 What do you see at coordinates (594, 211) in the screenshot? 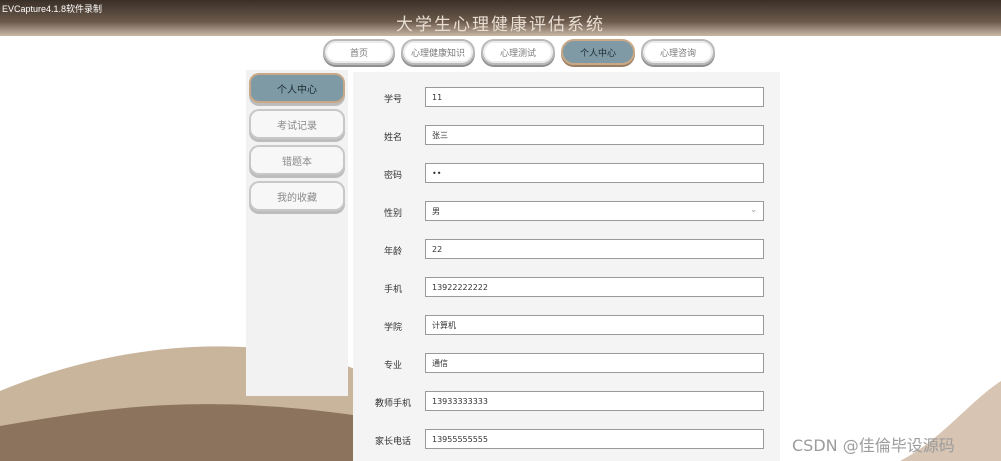
I see `gender-select: 男 ⌄` at bounding box center [594, 211].